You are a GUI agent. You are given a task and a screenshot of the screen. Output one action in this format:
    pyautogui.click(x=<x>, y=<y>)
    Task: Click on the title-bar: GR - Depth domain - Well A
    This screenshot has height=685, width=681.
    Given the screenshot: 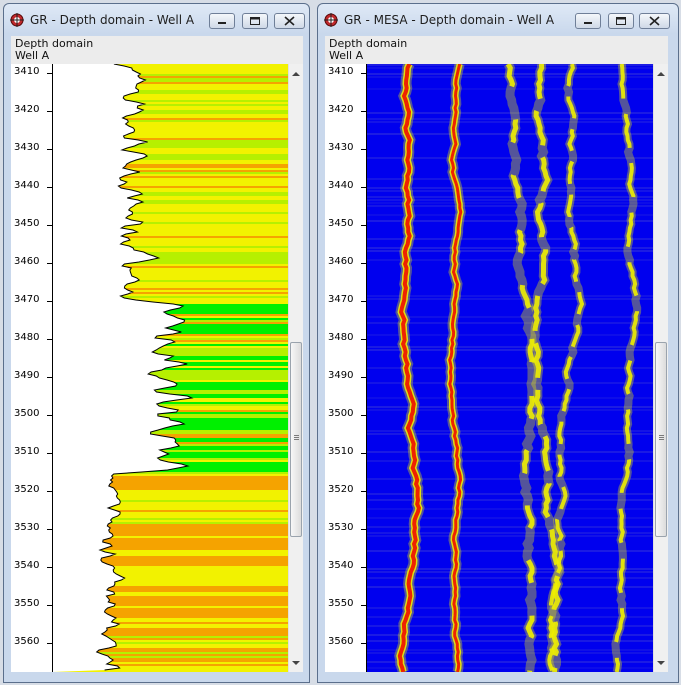 What is the action you would take?
    pyautogui.click(x=156, y=19)
    